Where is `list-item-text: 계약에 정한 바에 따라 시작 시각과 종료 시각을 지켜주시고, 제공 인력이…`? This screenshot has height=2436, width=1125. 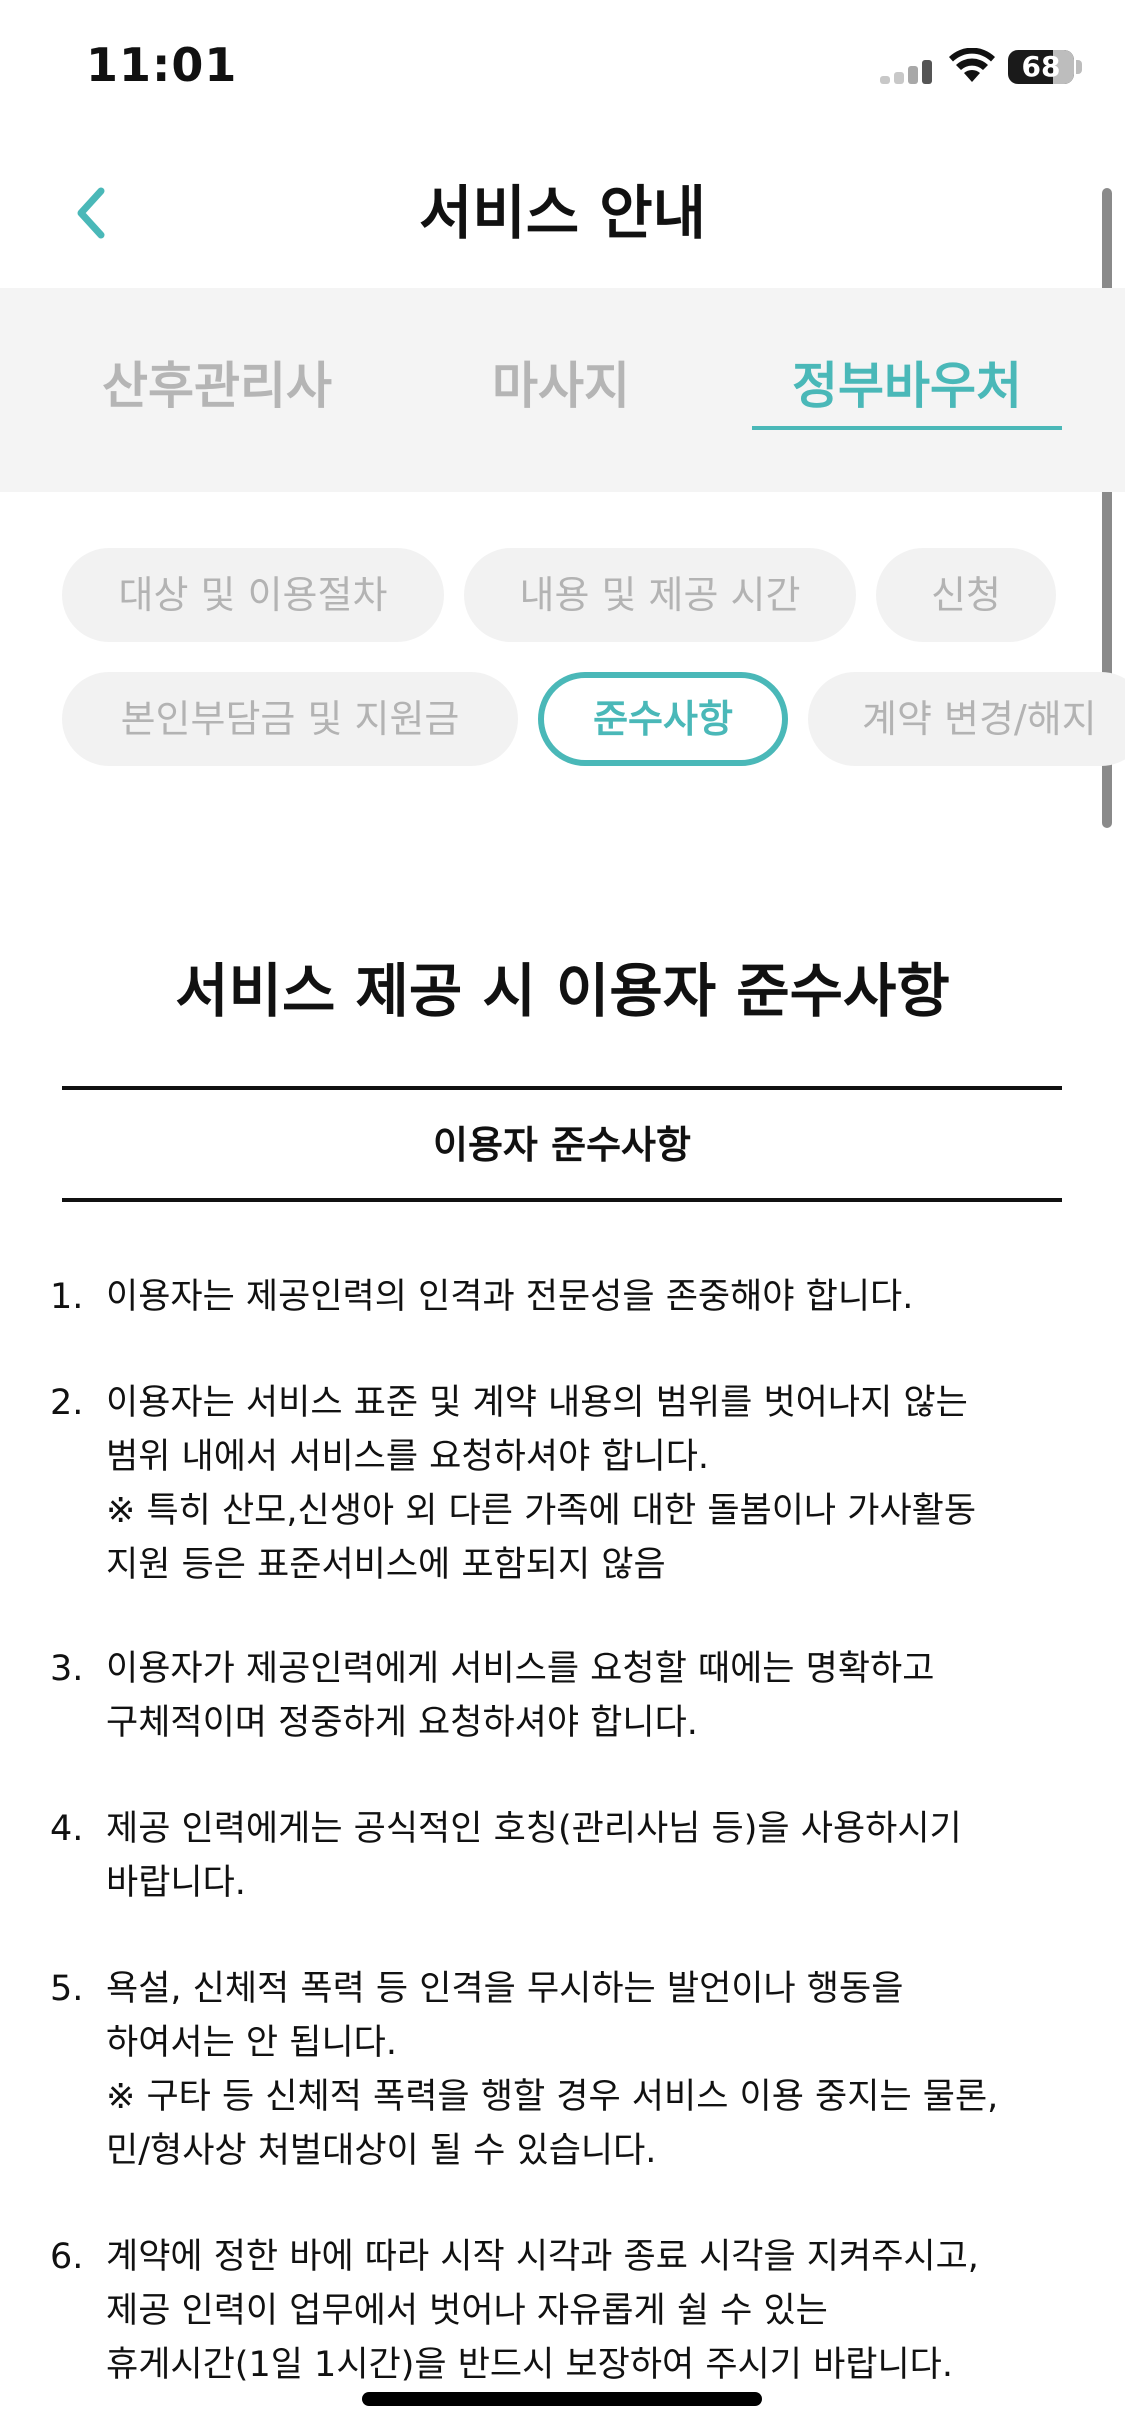 list-item-text: 계약에 정한 바에 따라 시작 시각과 종료 시각을 지켜주시고, 제공 인력이… is located at coordinates (586, 2311).